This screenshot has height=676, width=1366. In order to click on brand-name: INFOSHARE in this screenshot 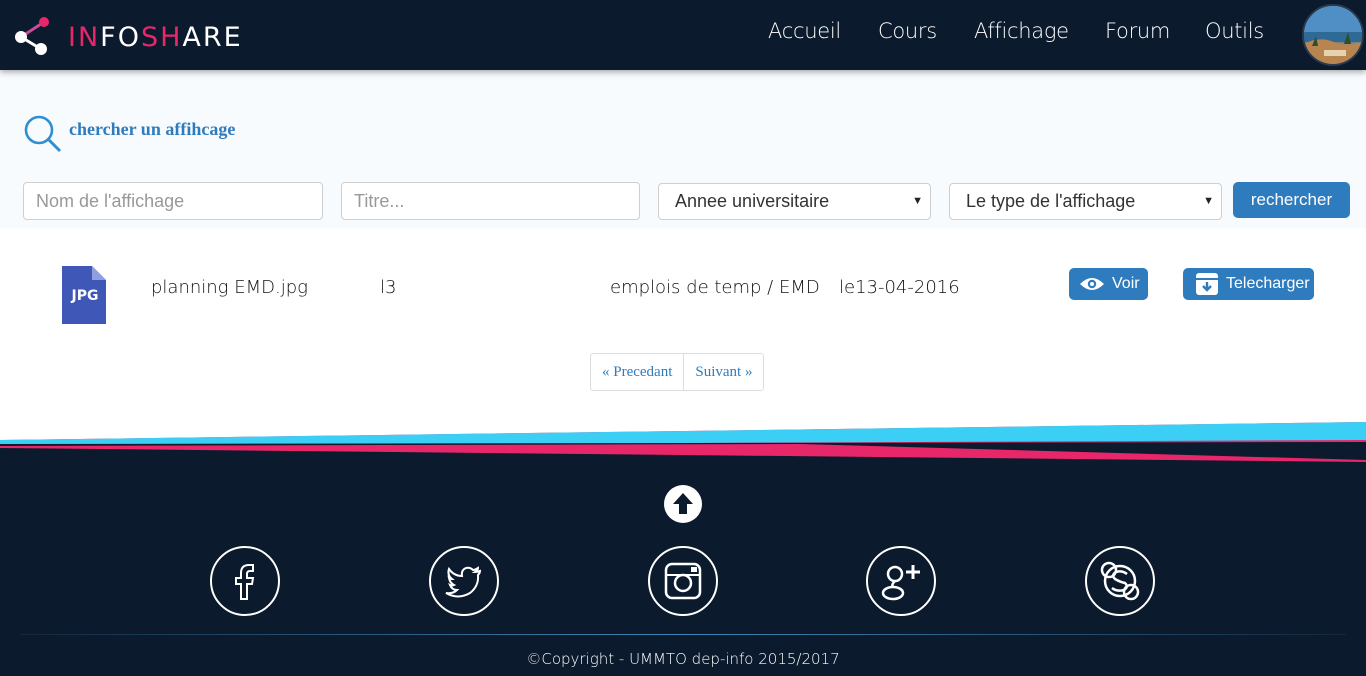, I will do `click(155, 38)`.